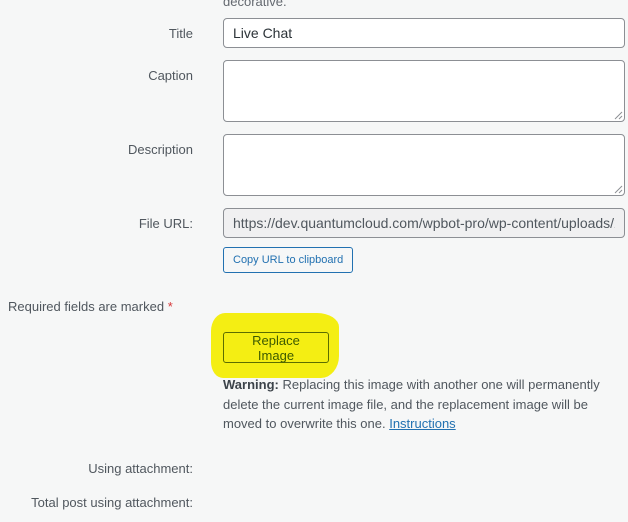 Image resolution: width=628 pixels, height=522 pixels. Describe the element at coordinates (180, 33) in the screenshot. I see `title-label: Title` at that location.